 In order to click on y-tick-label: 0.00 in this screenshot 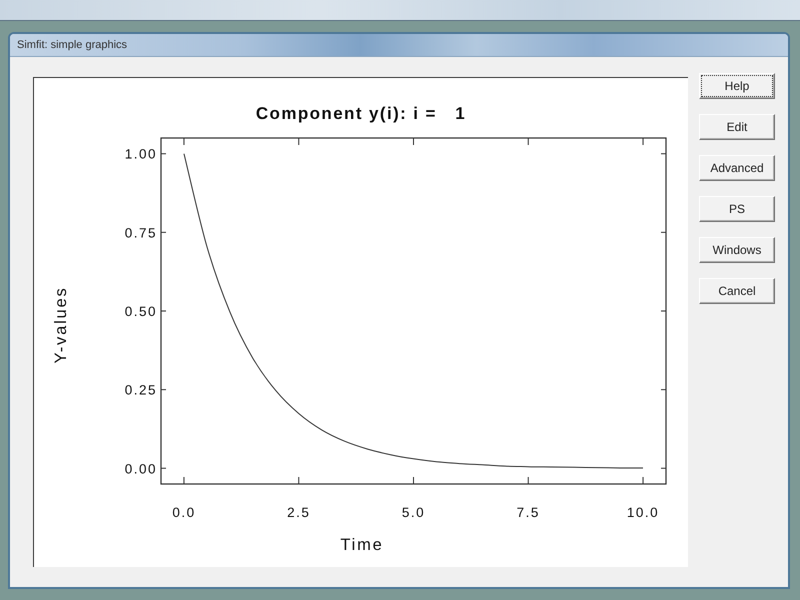, I will do `click(140, 468)`.